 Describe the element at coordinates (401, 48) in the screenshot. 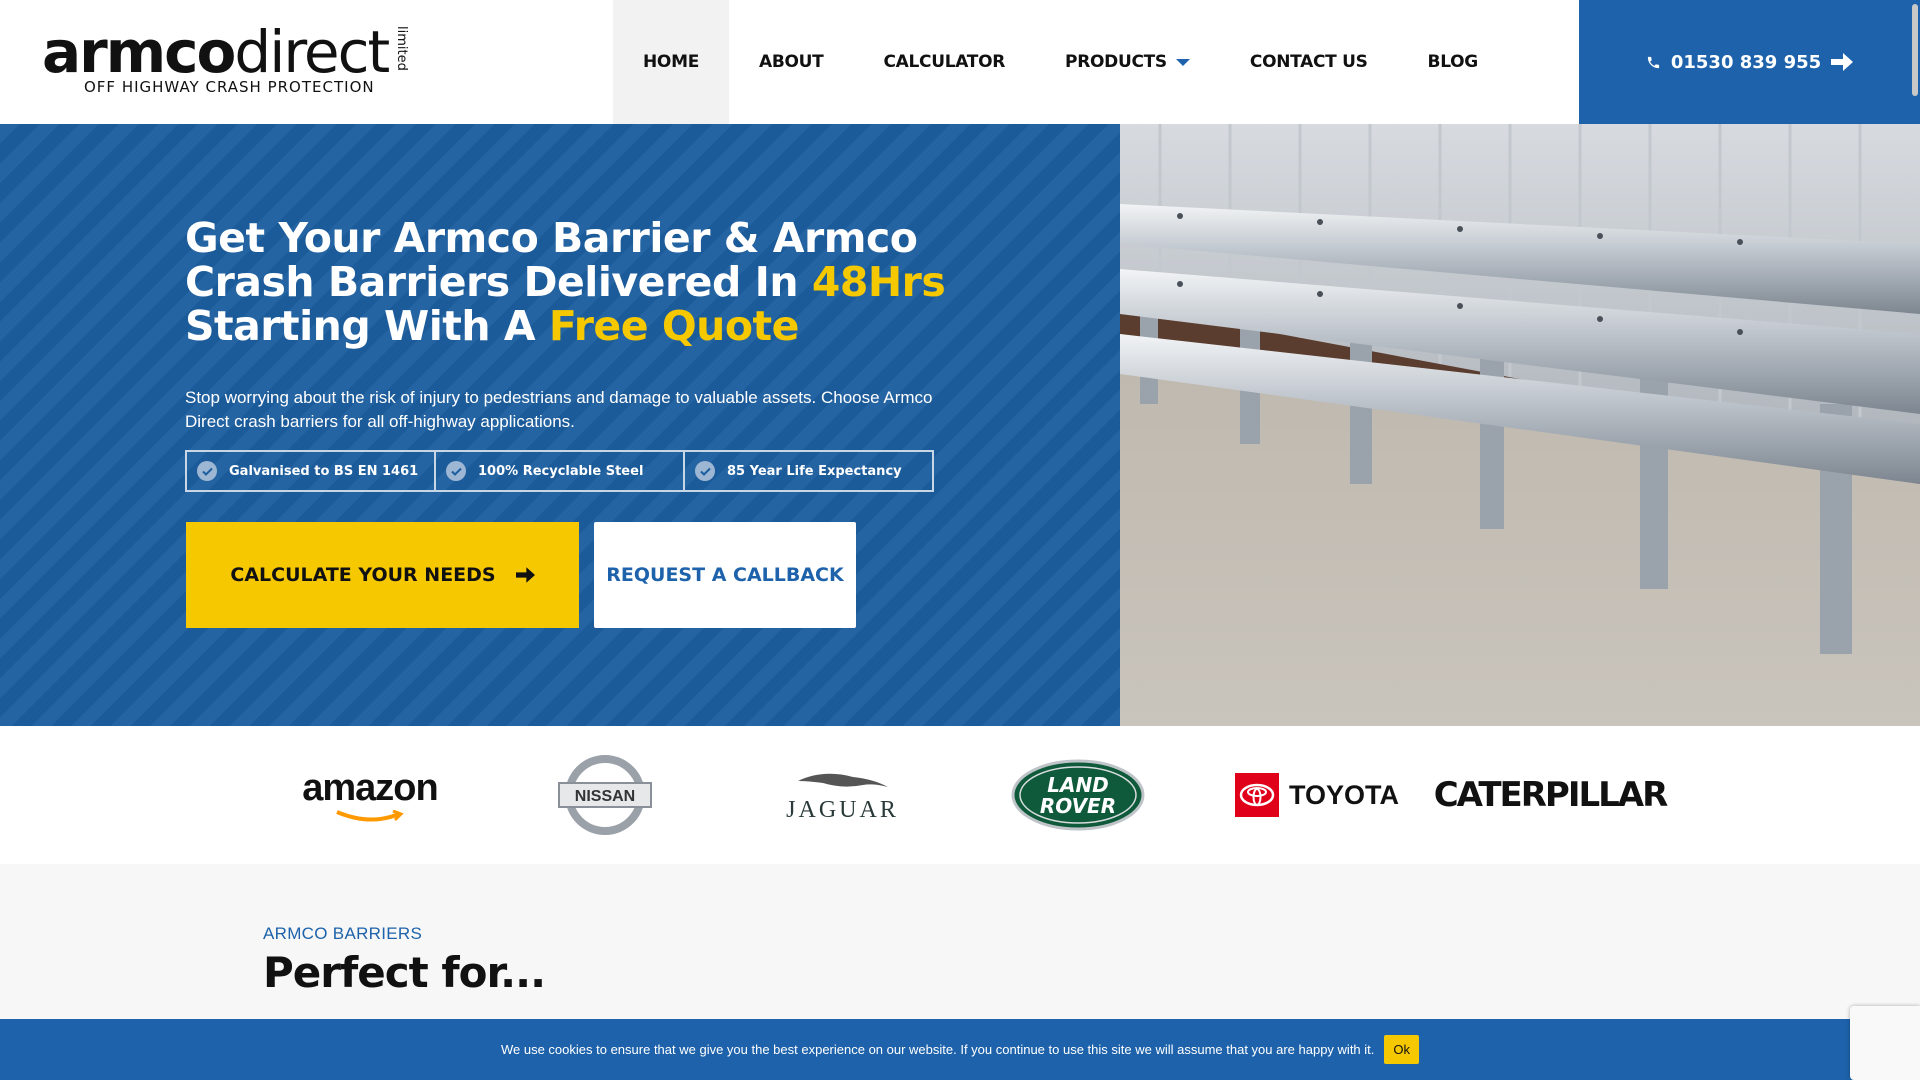

I see `logo-limited: limited` at that location.